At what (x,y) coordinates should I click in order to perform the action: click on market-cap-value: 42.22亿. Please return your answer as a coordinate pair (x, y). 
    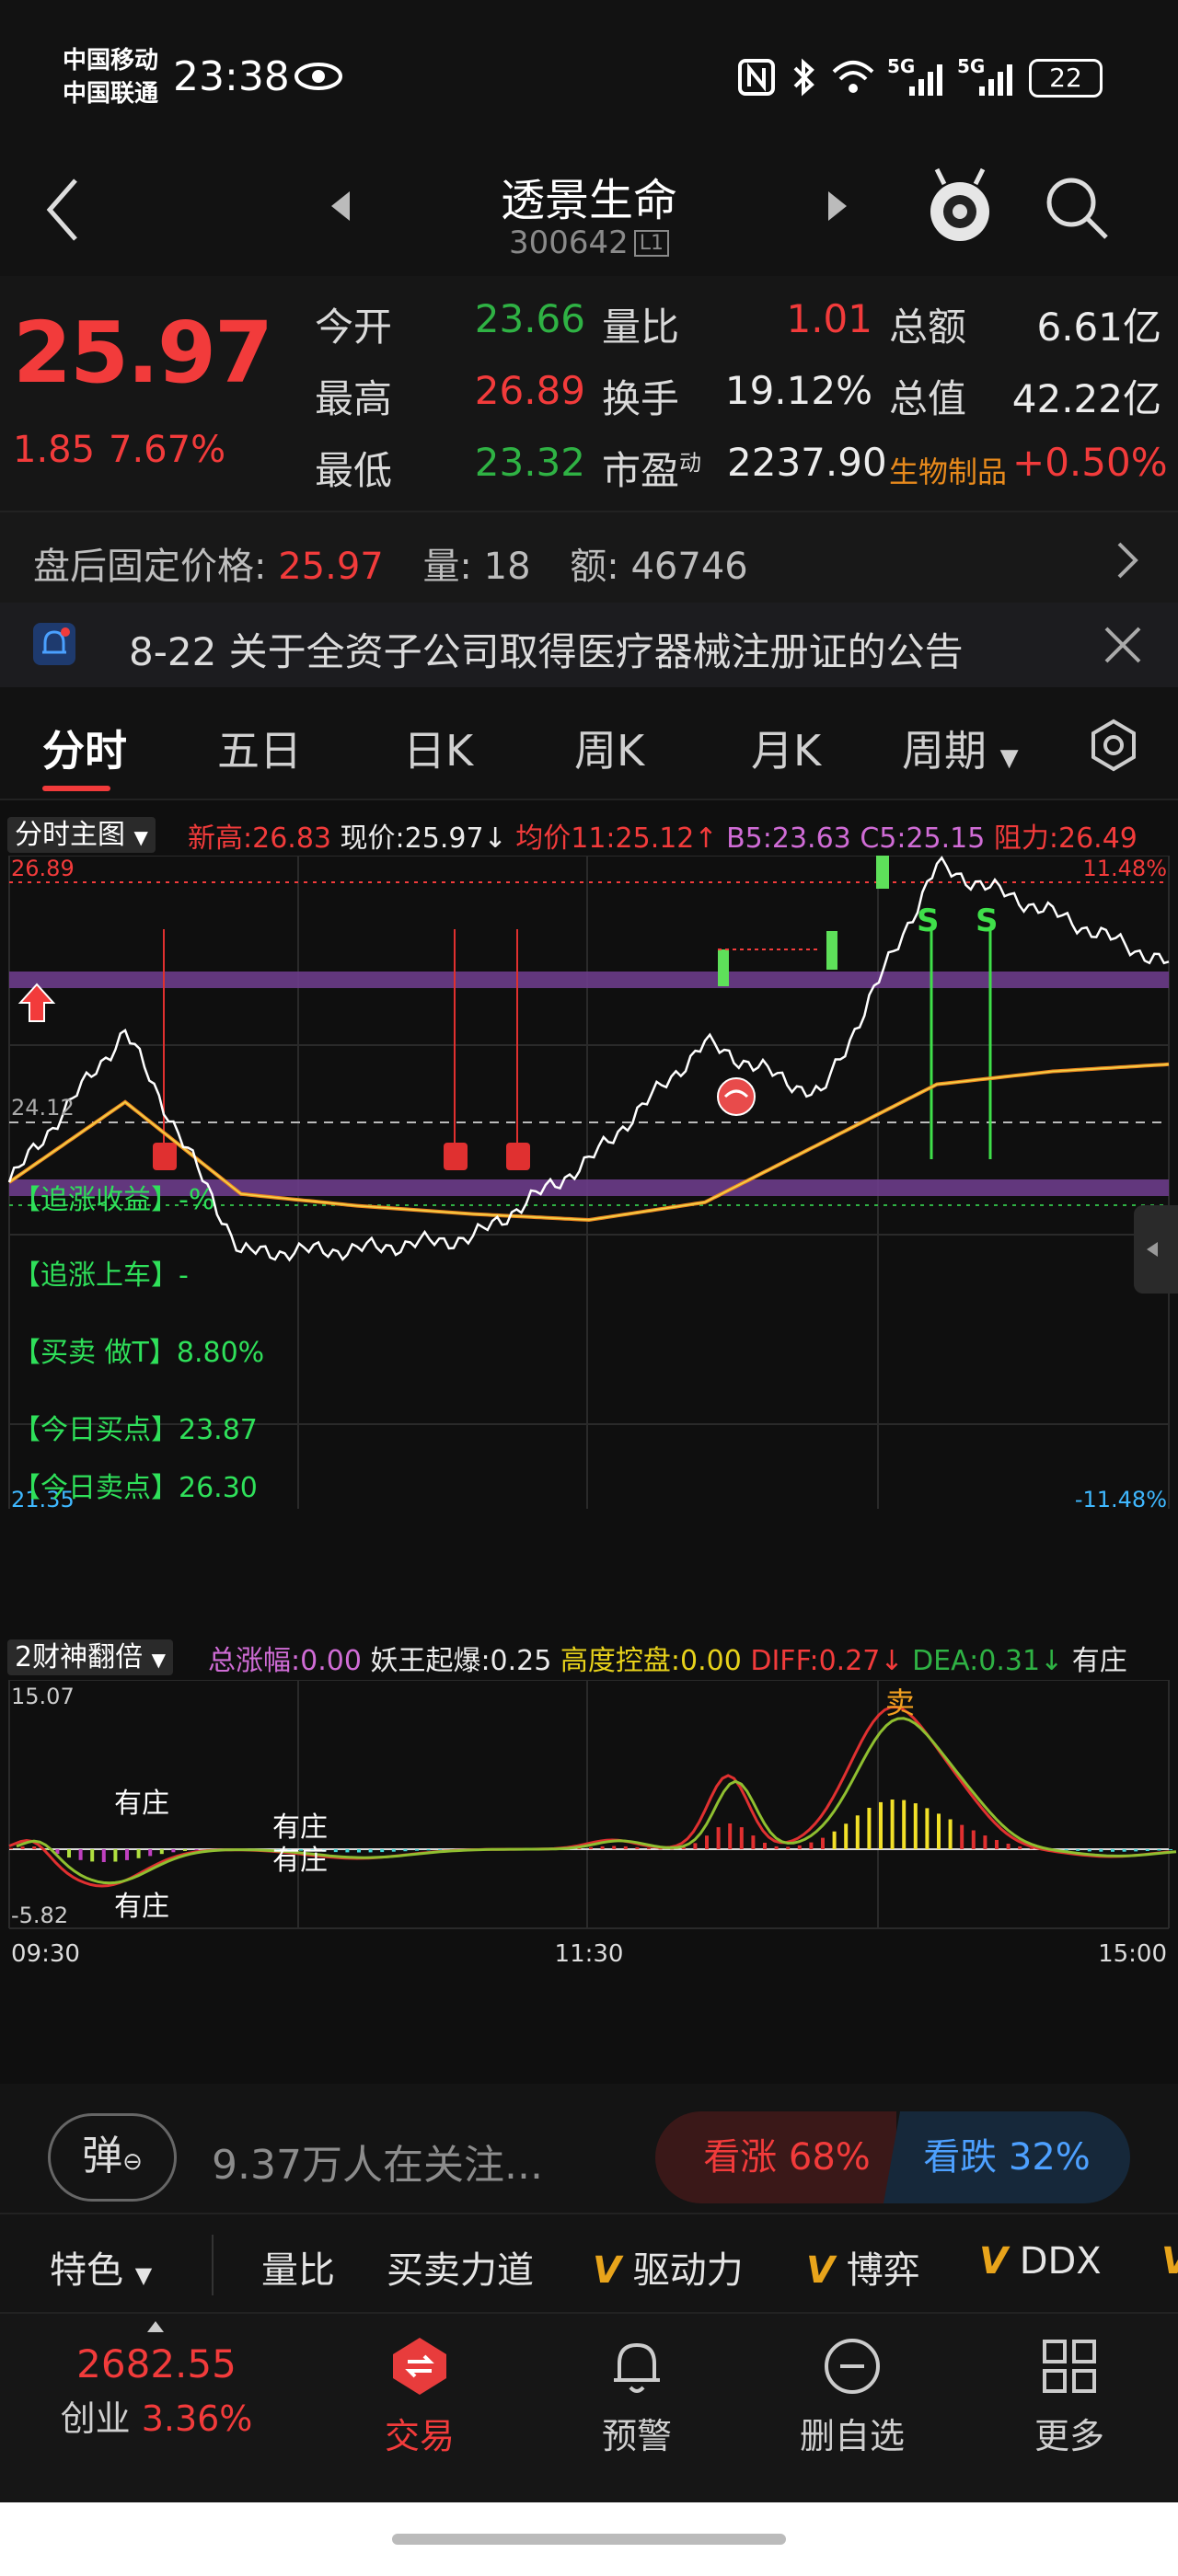
    Looking at the image, I should click on (1086, 398).